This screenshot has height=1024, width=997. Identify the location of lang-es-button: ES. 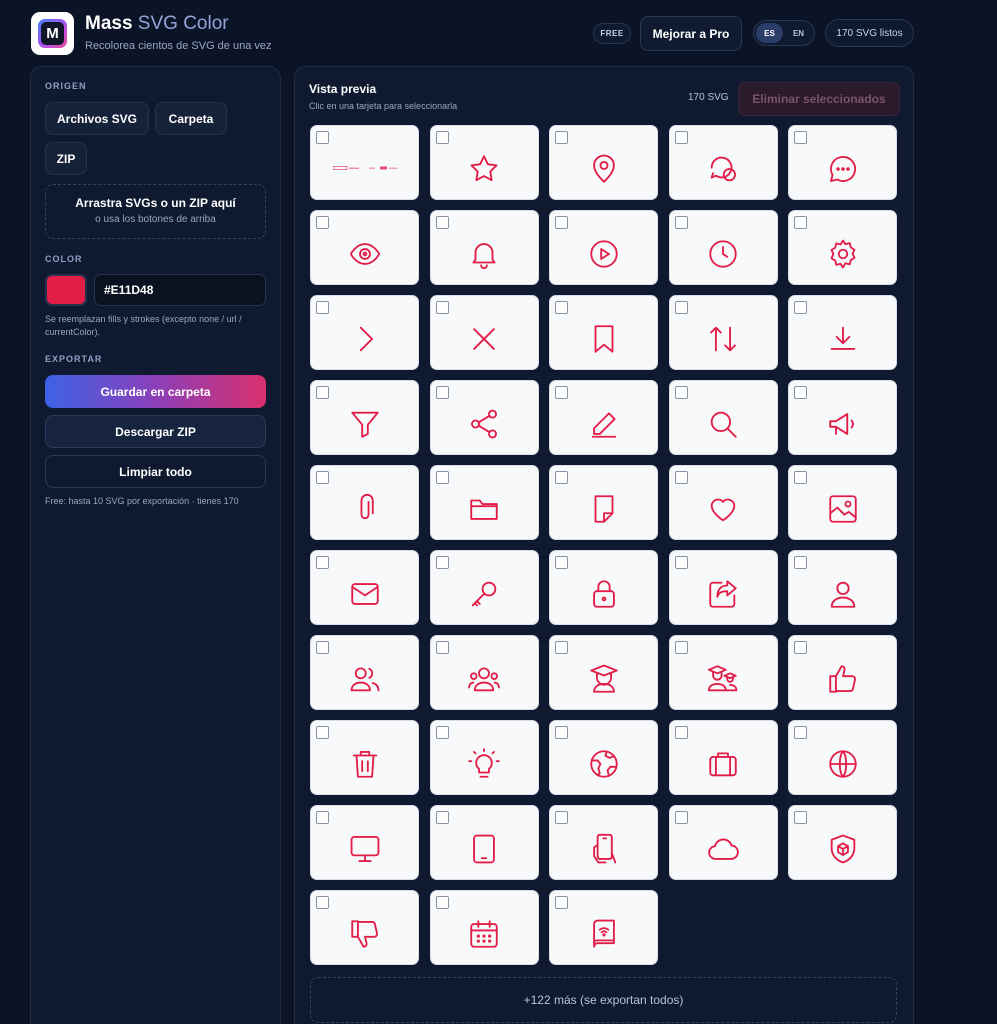
(769, 33).